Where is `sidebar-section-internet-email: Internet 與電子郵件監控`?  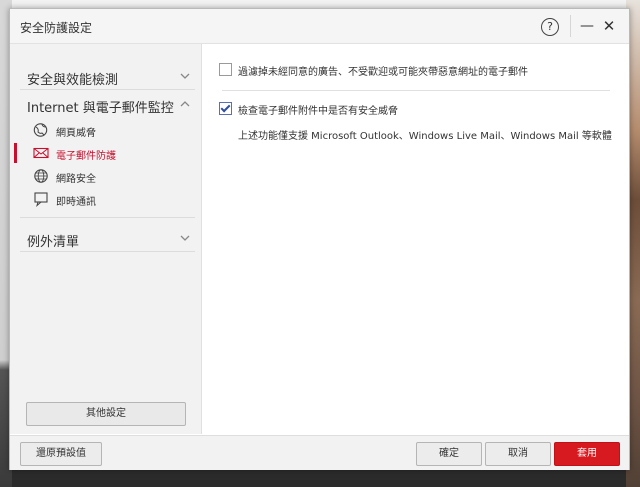 sidebar-section-internet-email: Internet 與電子郵件監控 is located at coordinates (100, 106).